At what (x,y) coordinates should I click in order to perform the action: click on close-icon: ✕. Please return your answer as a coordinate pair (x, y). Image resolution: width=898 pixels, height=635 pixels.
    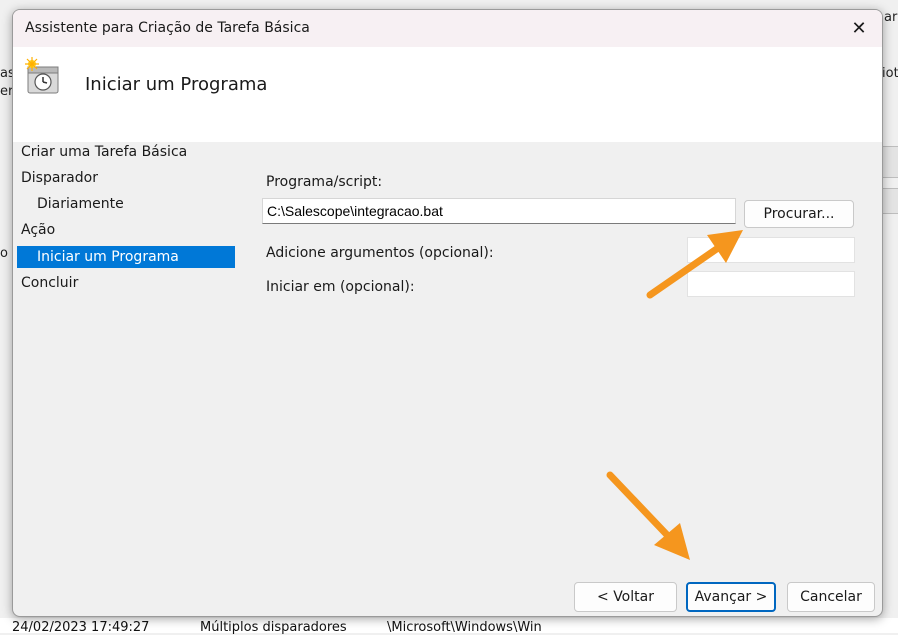
    Looking at the image, I should click on (859, 28).